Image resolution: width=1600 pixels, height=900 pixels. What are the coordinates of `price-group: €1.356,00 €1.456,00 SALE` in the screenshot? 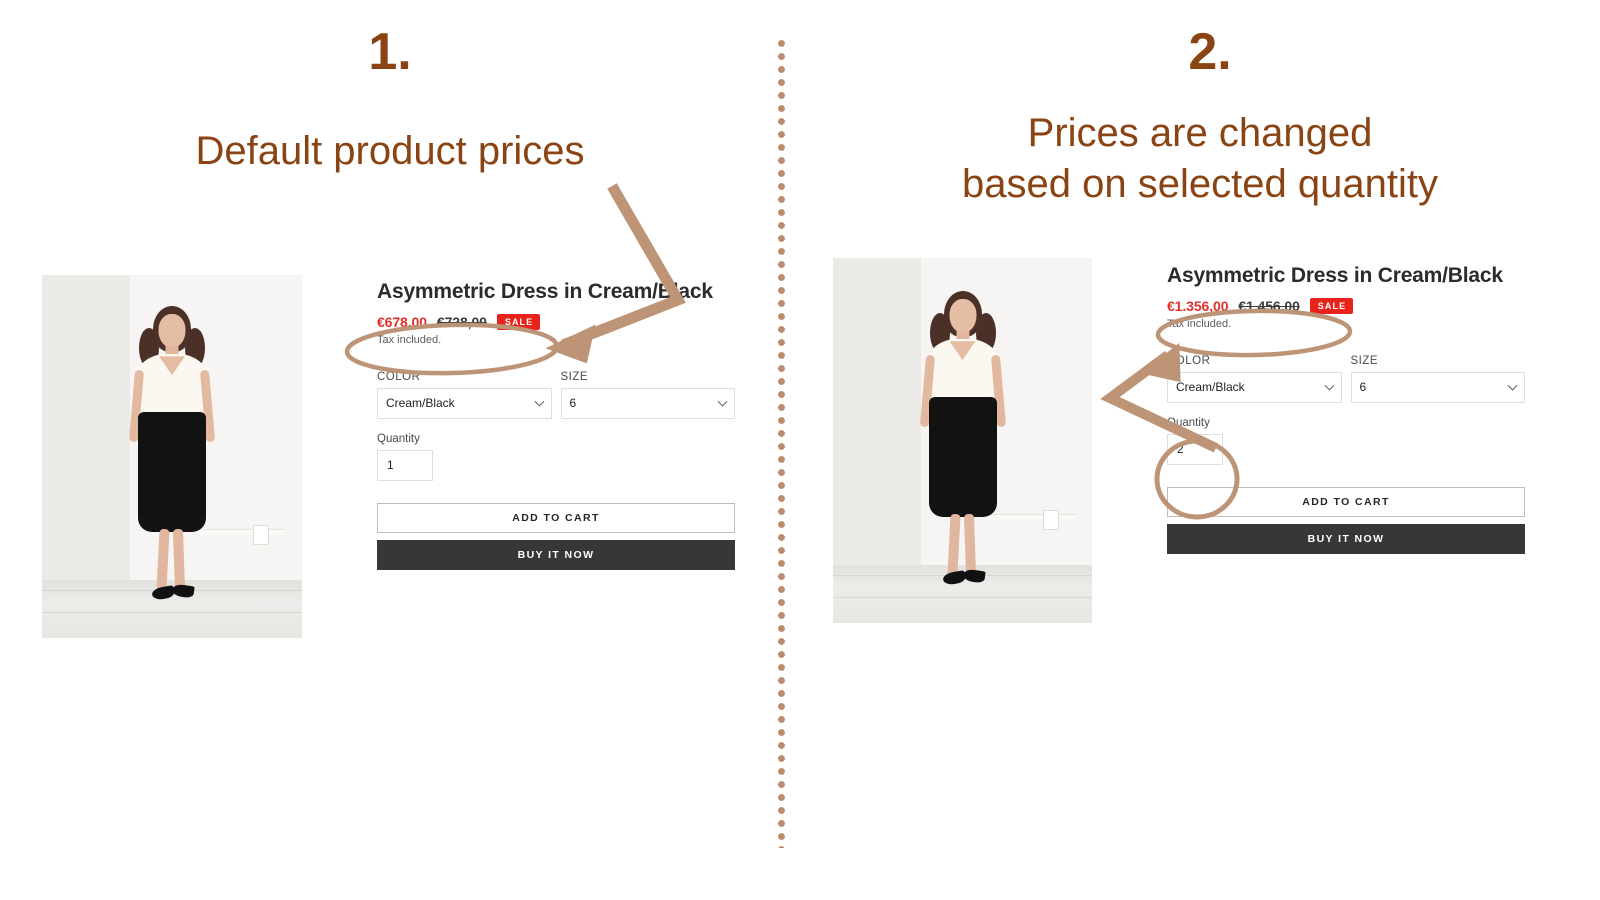 It's located at (1346, 305).